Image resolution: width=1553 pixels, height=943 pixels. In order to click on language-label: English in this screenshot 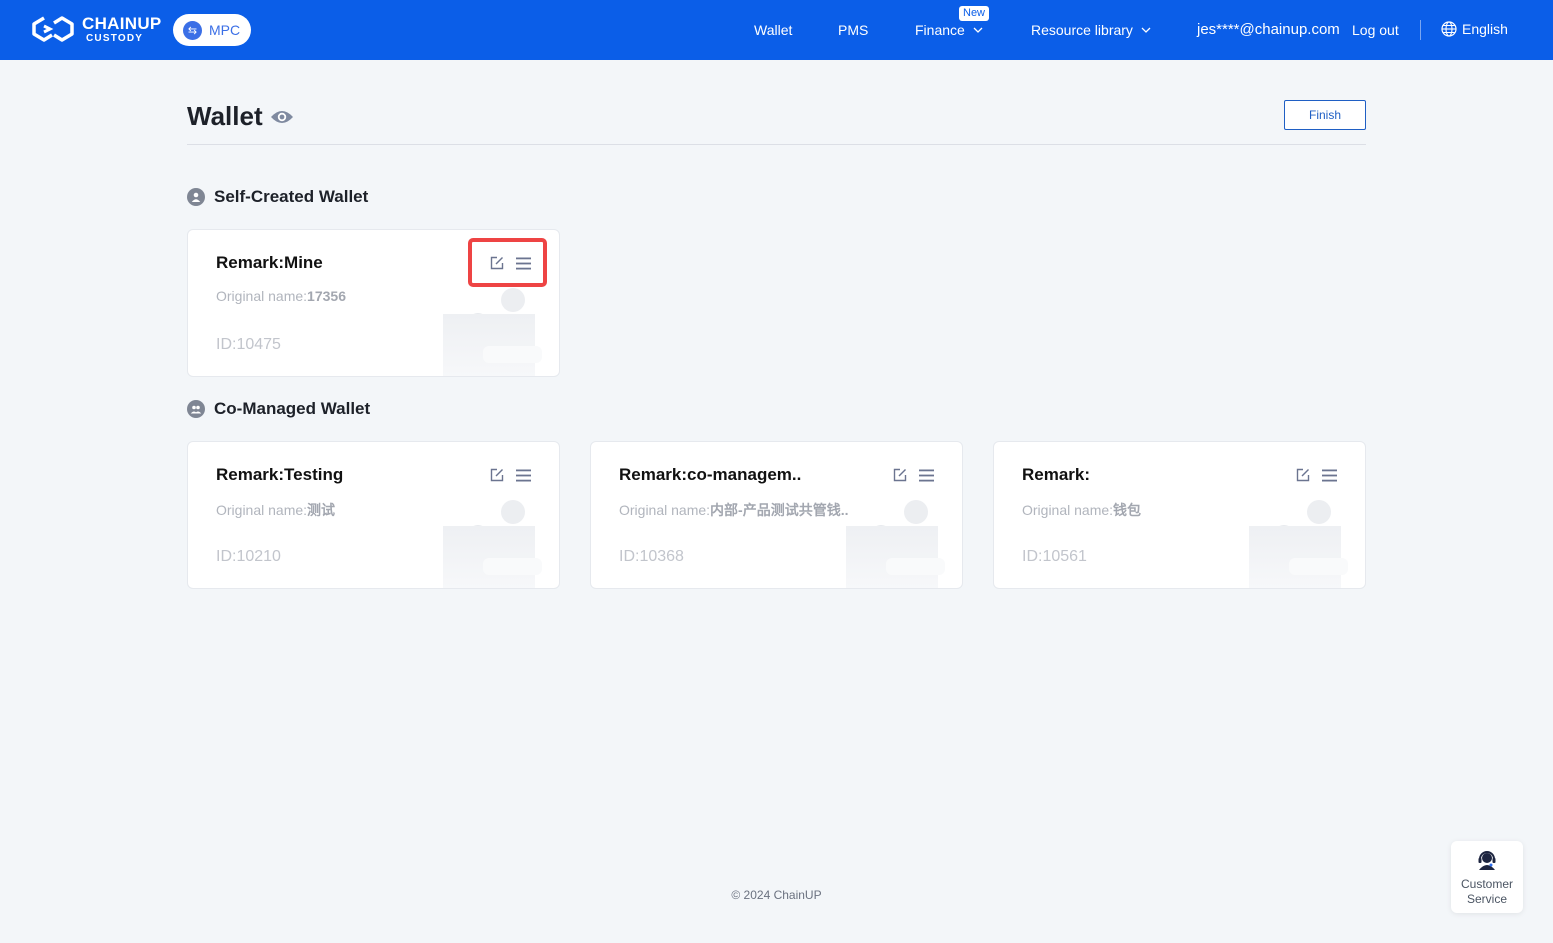, I will do `click(1485, 29)`.